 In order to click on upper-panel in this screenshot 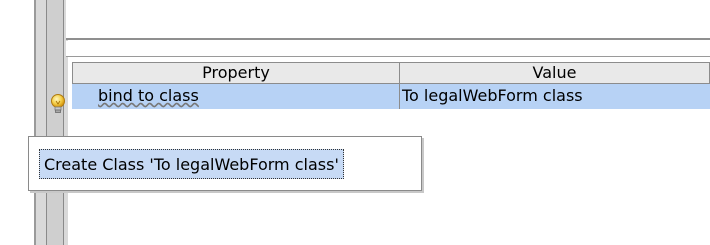, I will do `click(388, 20)`.